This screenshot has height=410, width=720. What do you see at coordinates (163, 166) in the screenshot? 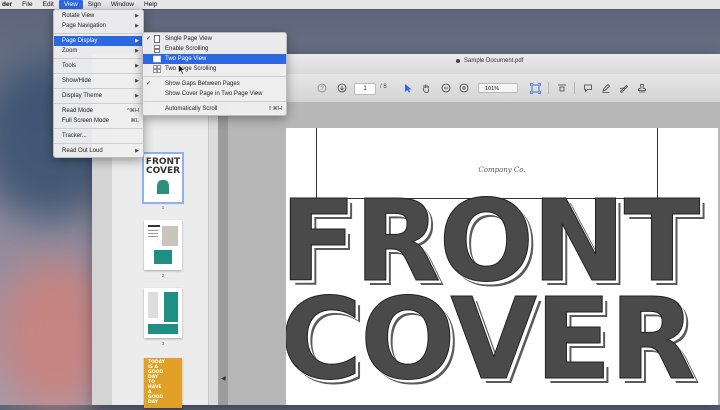
I see `thumbnail-1-text: FRONT COVER` at bounding box center [163, 166].